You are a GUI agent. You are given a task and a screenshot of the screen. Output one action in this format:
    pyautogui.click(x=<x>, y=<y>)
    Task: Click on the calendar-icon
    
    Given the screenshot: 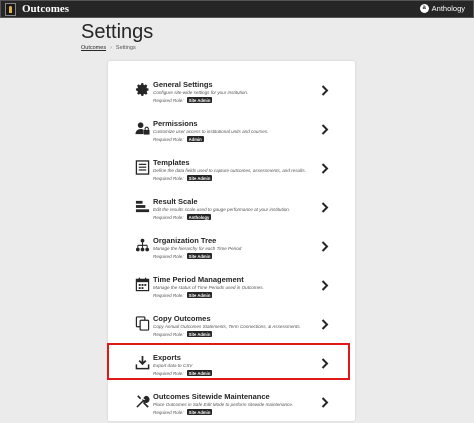 What is the action you would take?
    pyautogui.click(x=142, y=284)
    